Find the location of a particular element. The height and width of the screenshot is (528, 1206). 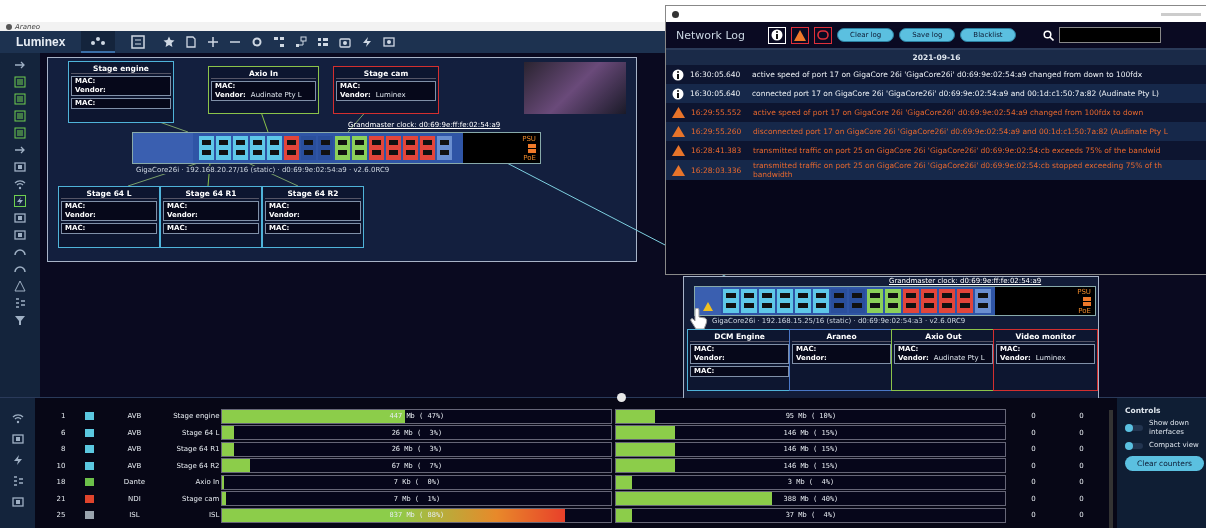

plus-icon is located at coordinates (213, 42).